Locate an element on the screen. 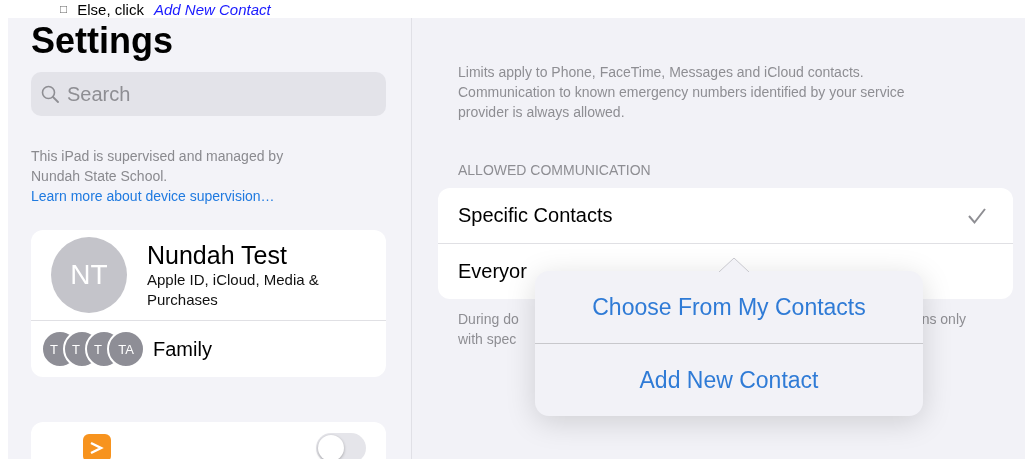 This screenshot has width=1025, height=459. checkbox-glyph: □ is located at coordinates (64, 9).